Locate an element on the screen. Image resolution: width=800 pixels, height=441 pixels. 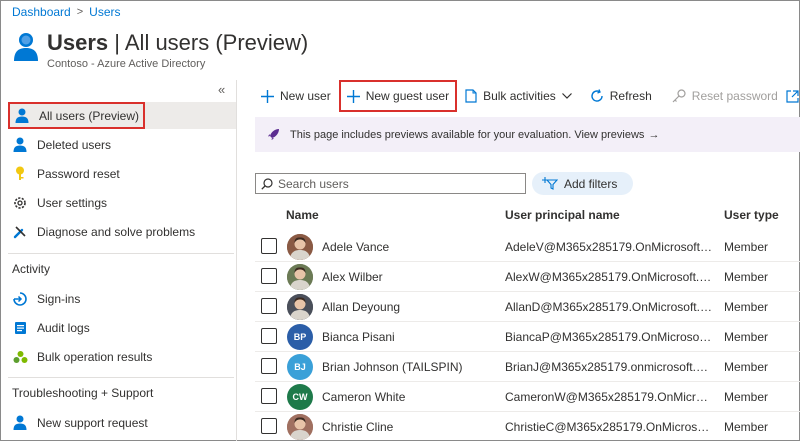
reset-password-button: Reset password is located at coordinates (725, 96).